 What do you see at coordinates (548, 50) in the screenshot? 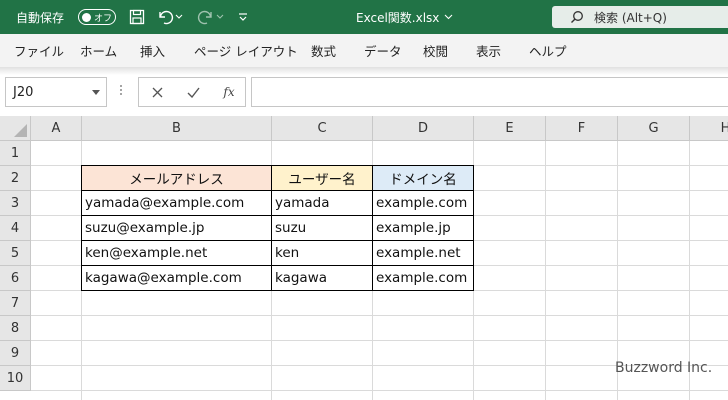
I see `tab-help: ヘルプ` at bounding box center [548, 50].